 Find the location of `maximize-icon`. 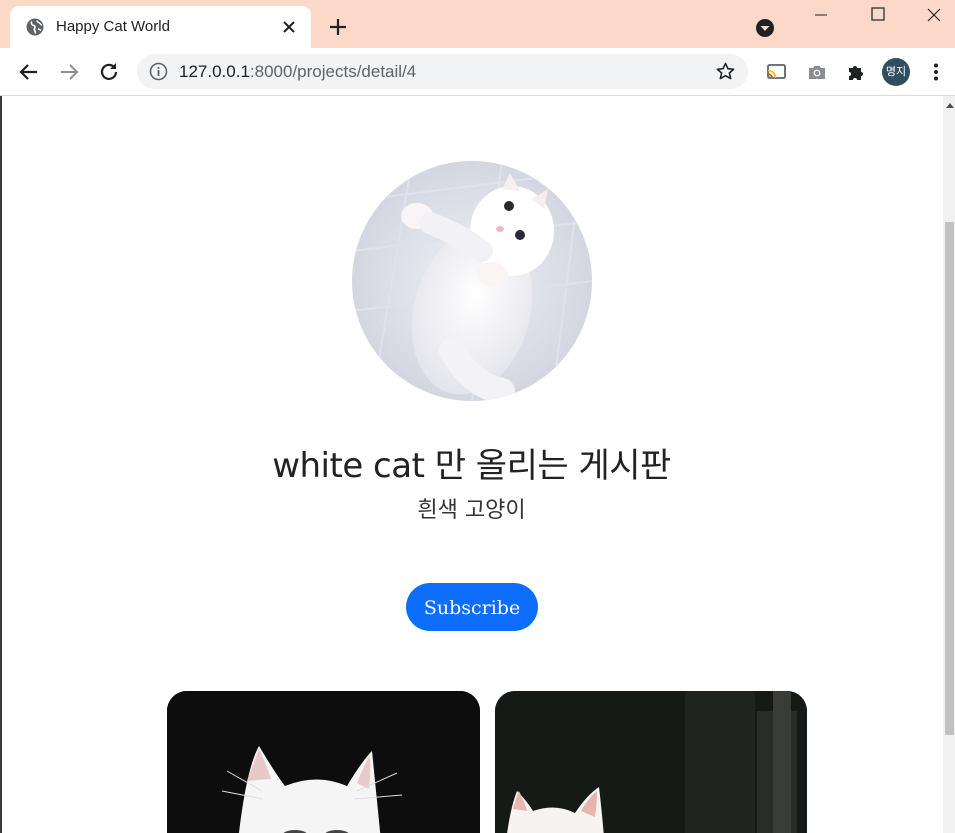

maximize-icon is located at coordinates (878, 16).